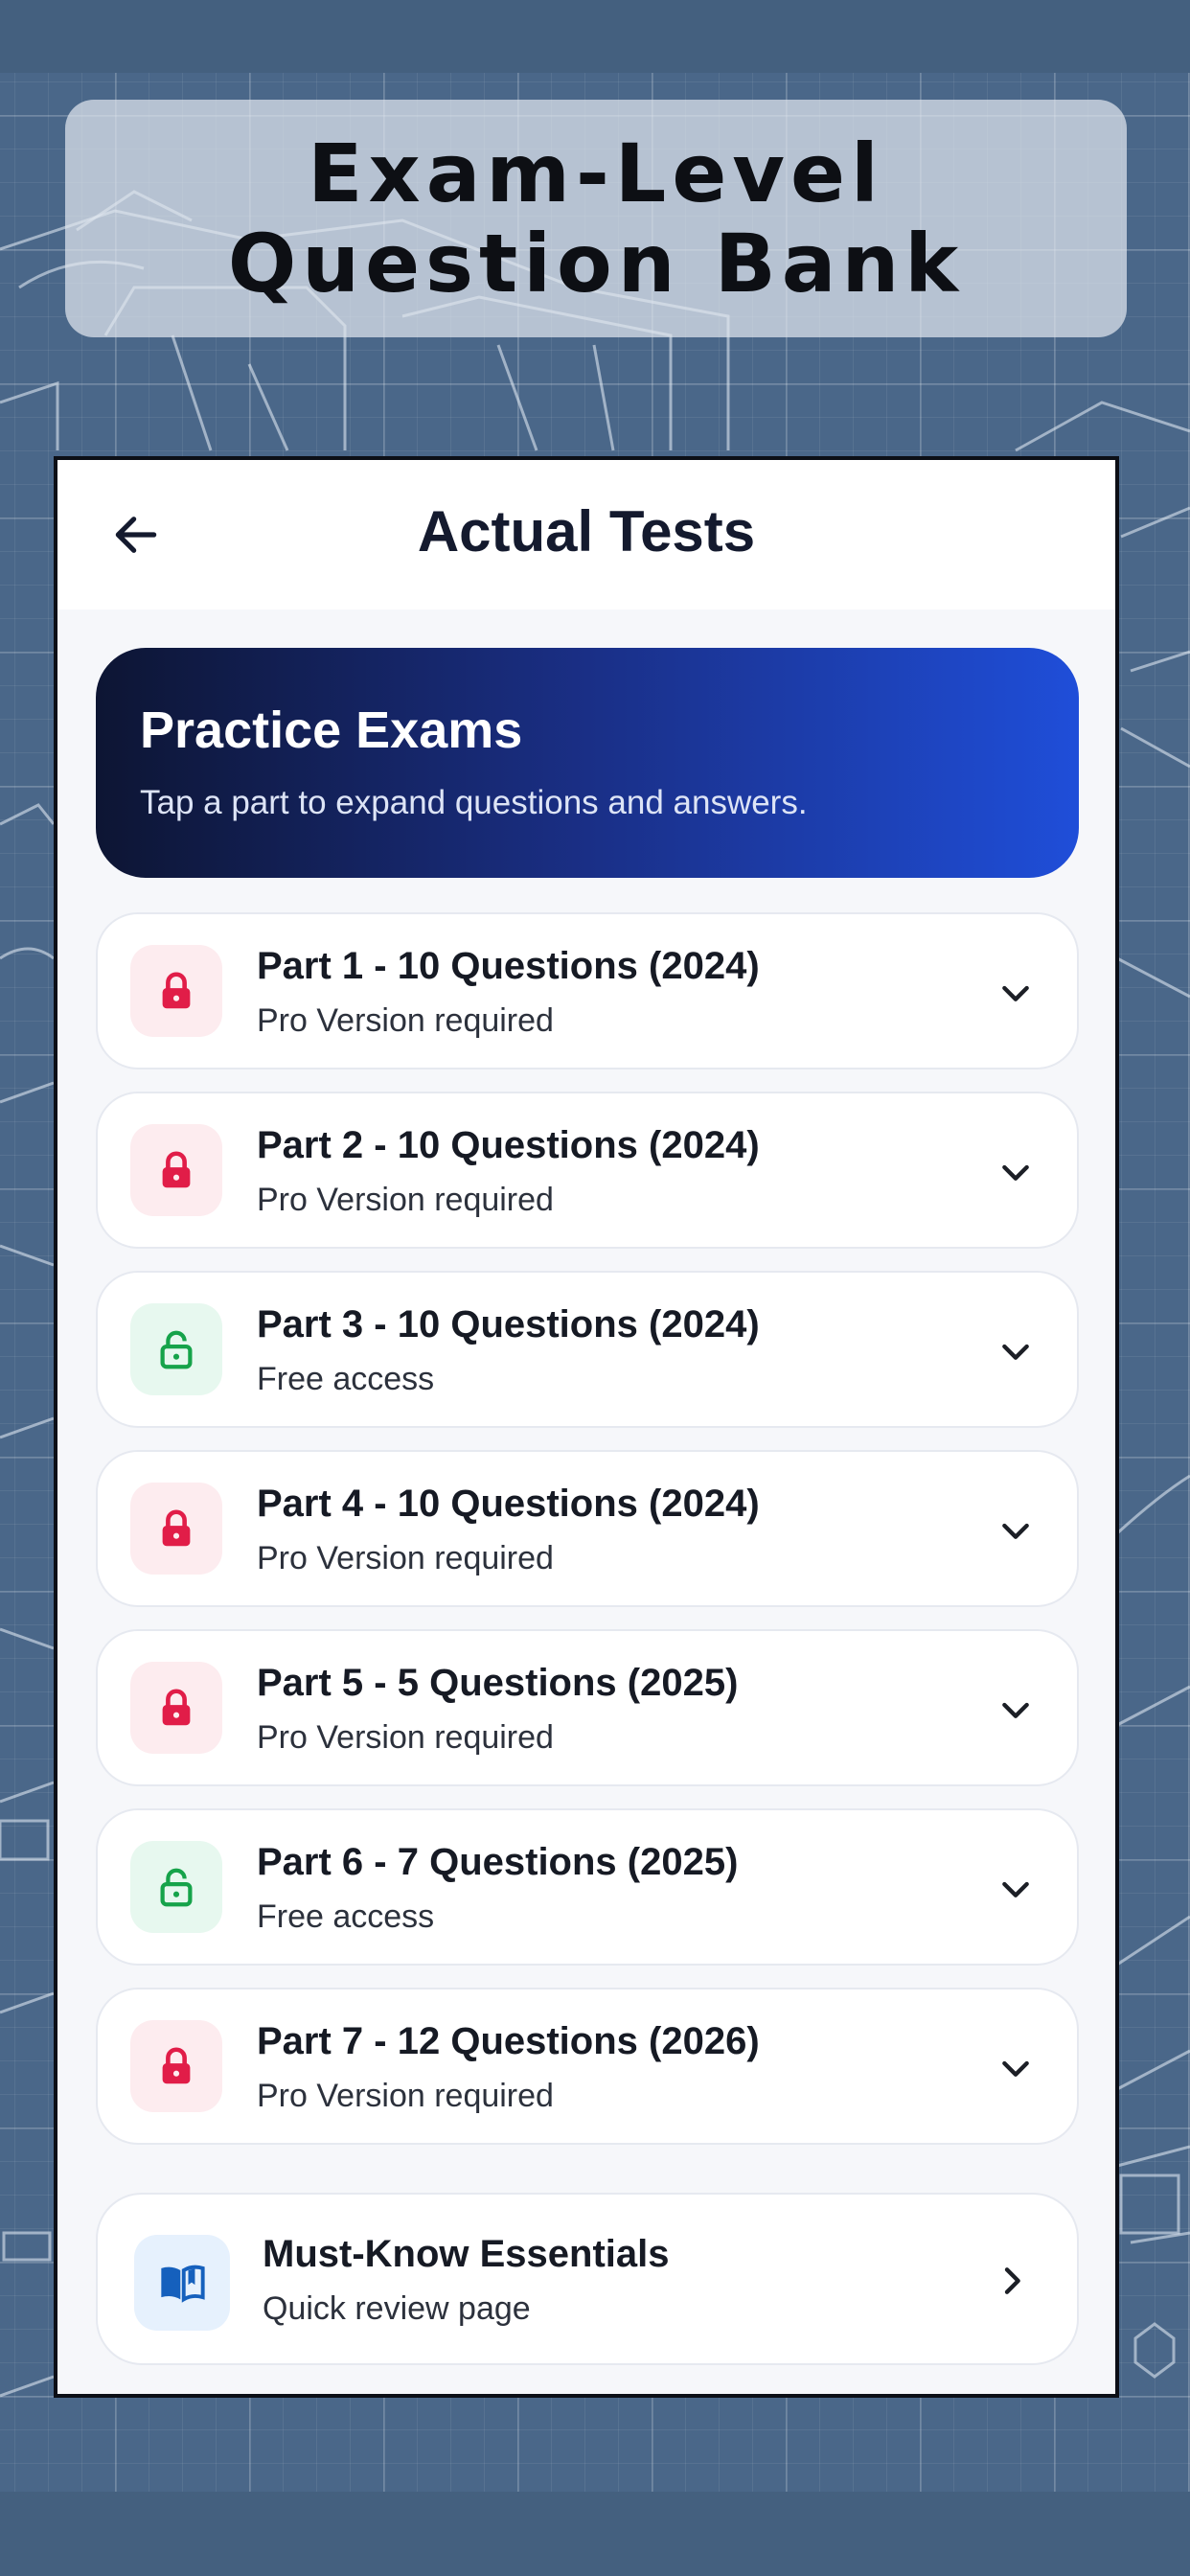  What do you see at coordinates (509, 1324) in the screenshot?
I see `part-title: Part 3 - 10 Questions (2024)` at bounding box center [509, 1324].